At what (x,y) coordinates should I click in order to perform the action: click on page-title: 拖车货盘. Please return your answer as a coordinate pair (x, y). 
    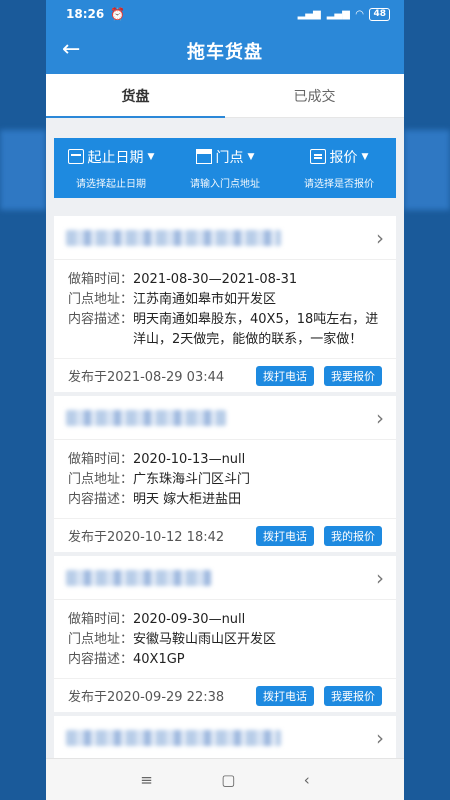
    Looking at the image, I should click on (225, 52).